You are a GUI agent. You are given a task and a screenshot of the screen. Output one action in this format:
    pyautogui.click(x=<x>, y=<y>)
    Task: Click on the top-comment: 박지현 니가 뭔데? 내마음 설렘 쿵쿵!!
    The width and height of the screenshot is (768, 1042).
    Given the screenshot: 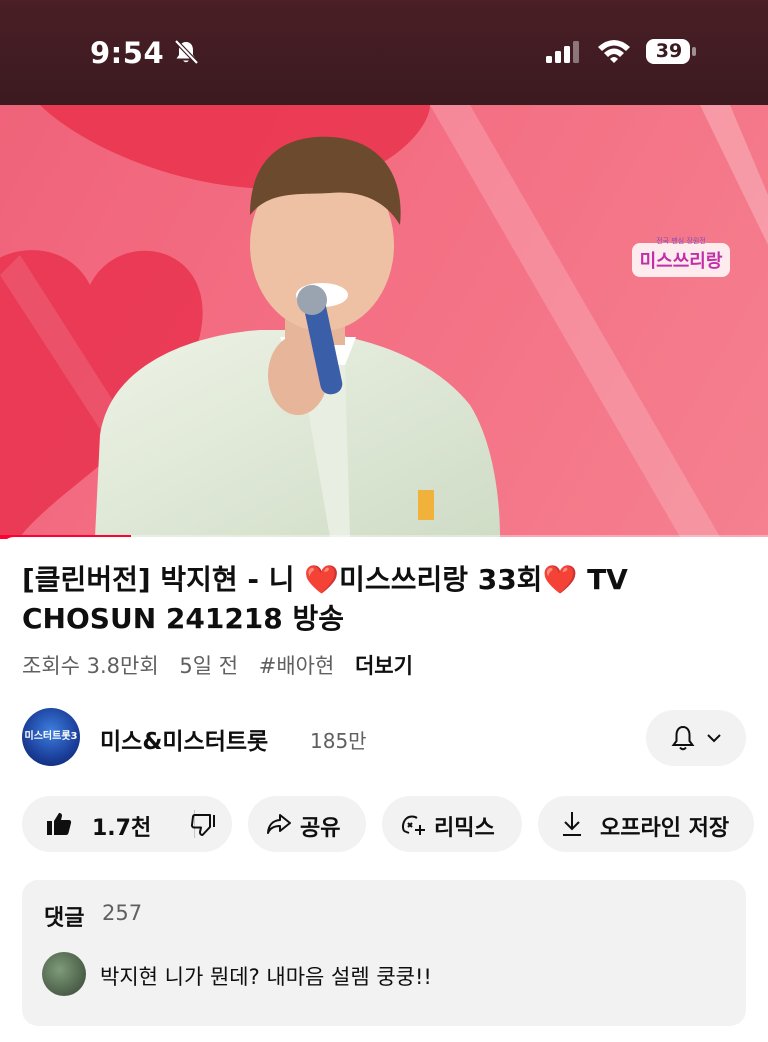 What is the action you would take?
    pyautogui.click(x=266, y=977)
    